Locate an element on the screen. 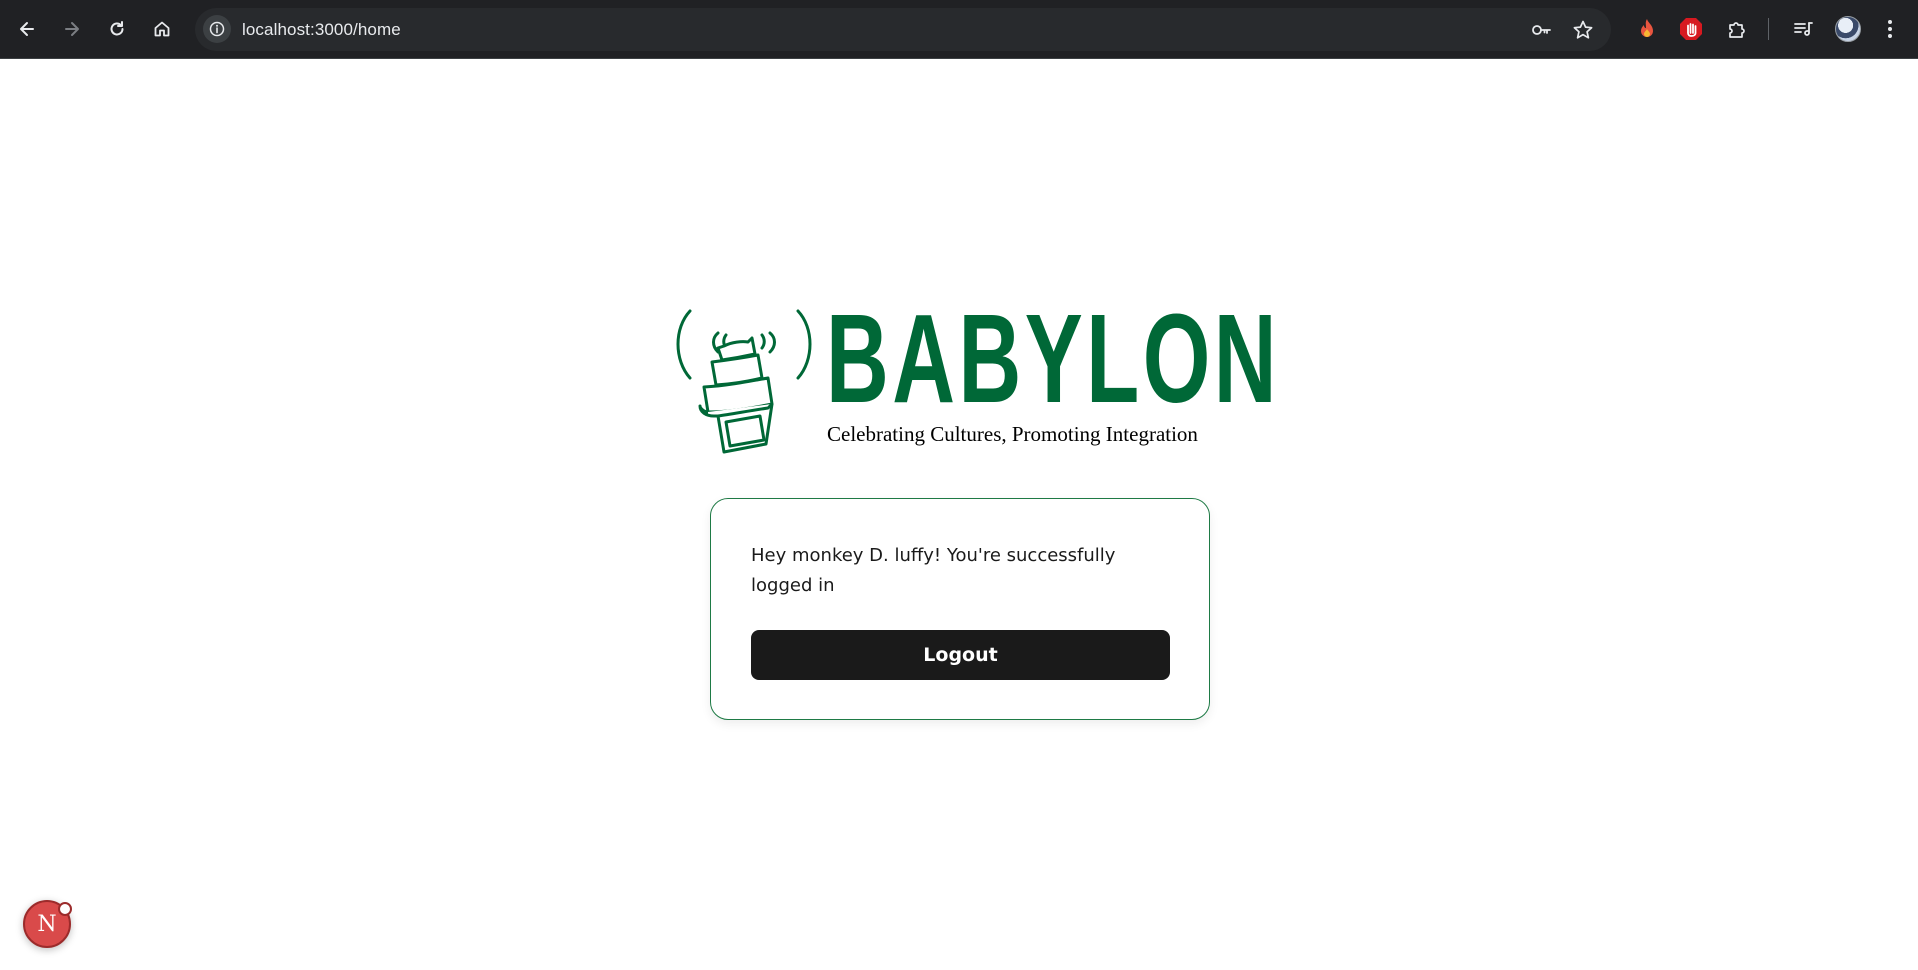  reading-list-button is located at coordinates (1803, 29).